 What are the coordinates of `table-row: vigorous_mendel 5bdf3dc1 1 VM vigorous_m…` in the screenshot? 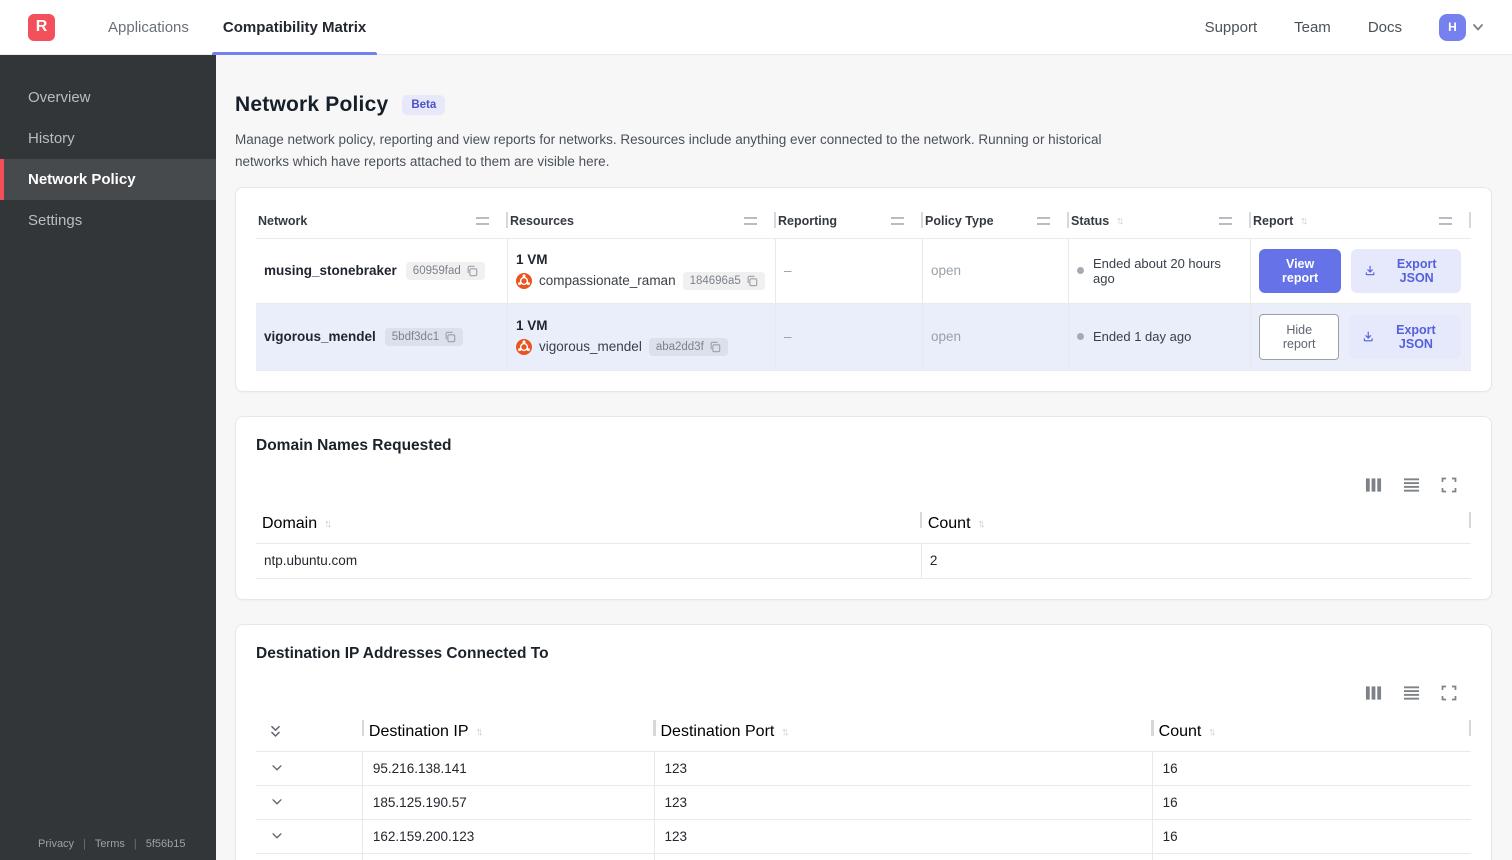 It's located at (863, 336).